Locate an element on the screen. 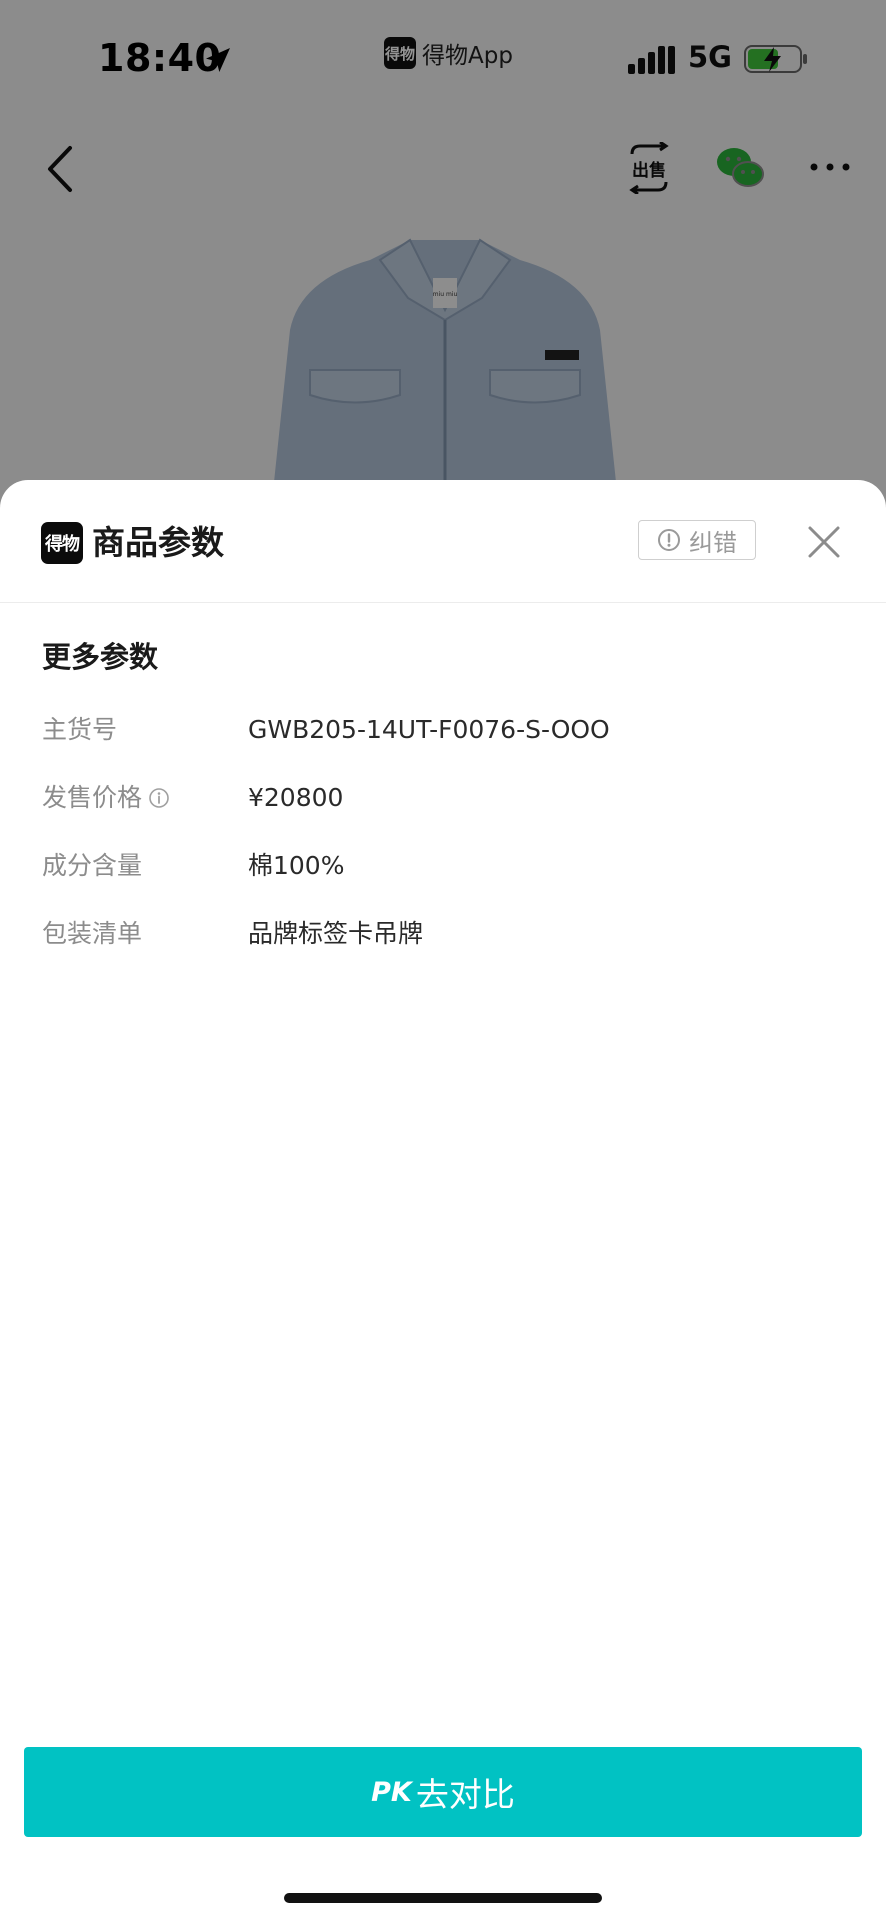 The height and width of the screenshot is (1920, 886). param-label: 主货号 is located at coordinates (79, 730).